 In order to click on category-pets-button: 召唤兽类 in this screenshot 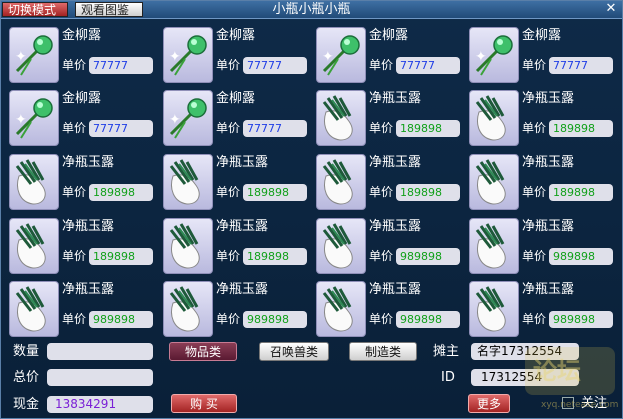, I will do `click(294, 351)`.